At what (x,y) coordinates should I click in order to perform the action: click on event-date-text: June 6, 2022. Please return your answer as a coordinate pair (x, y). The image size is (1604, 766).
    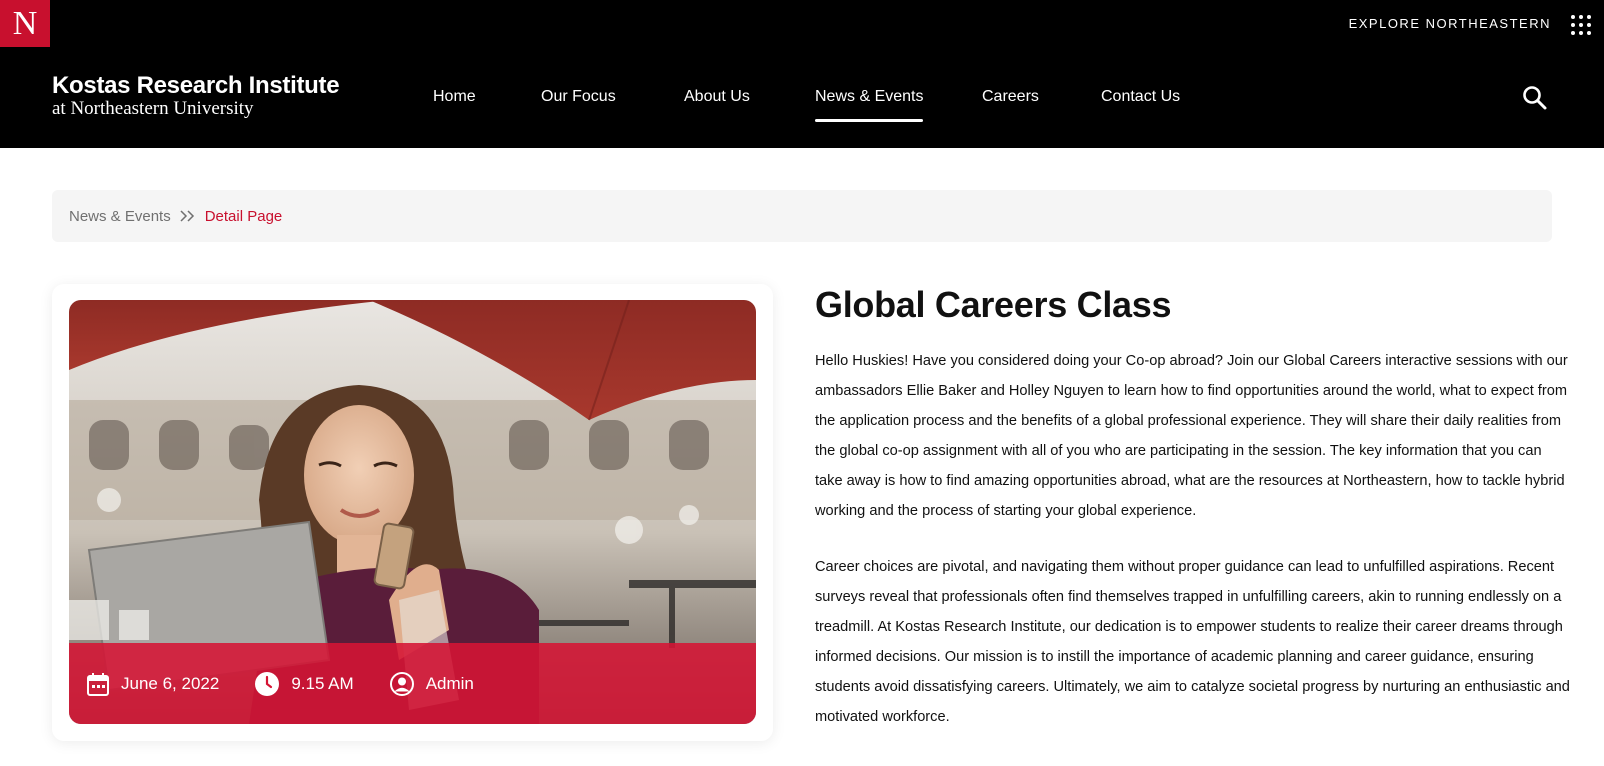
    Looking at the image, I should click on (170, 683).